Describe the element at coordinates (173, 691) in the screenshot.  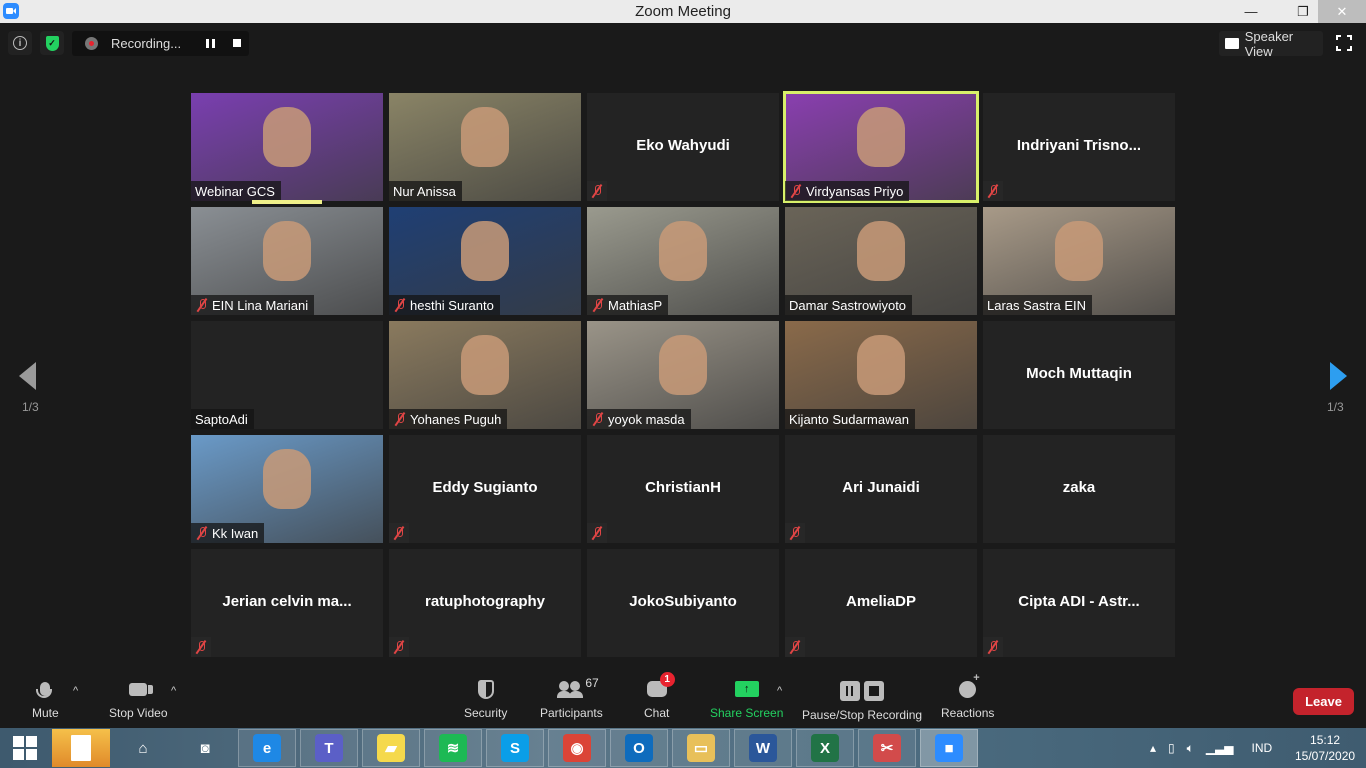
I see `video-options-caret: ^` at that location.